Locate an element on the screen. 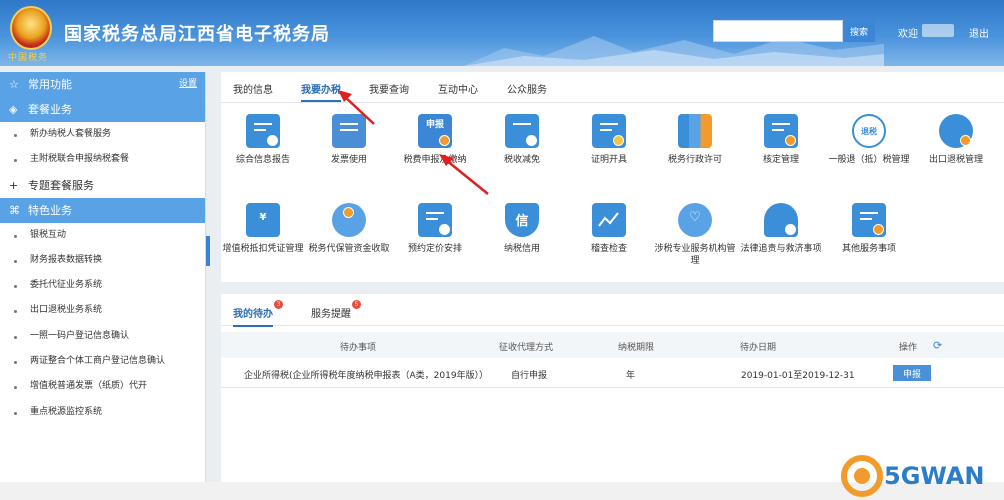  sidebar-item: 银税互动 is located at coordinates (102, 235).